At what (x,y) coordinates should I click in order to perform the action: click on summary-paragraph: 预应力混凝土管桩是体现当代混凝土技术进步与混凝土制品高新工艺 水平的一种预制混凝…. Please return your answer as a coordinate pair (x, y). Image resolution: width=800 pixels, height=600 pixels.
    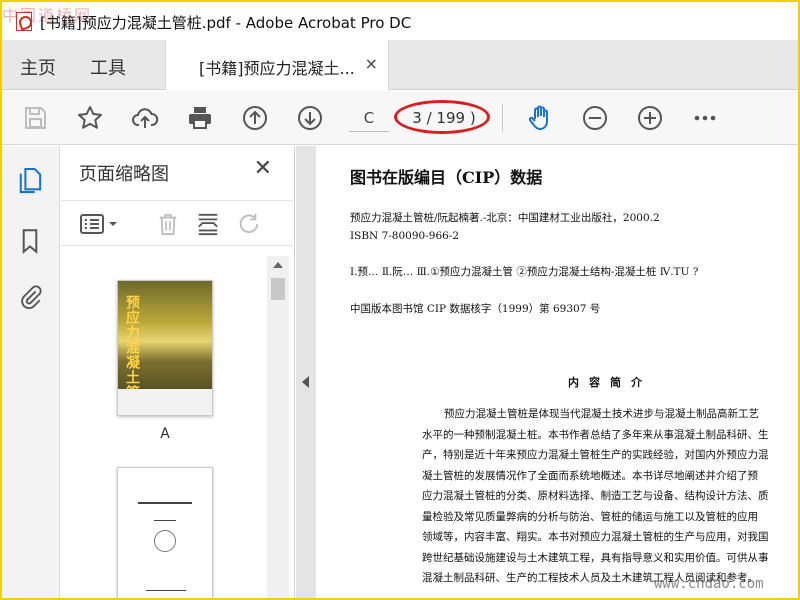
    Looking at the image, I should click on (610, 496).